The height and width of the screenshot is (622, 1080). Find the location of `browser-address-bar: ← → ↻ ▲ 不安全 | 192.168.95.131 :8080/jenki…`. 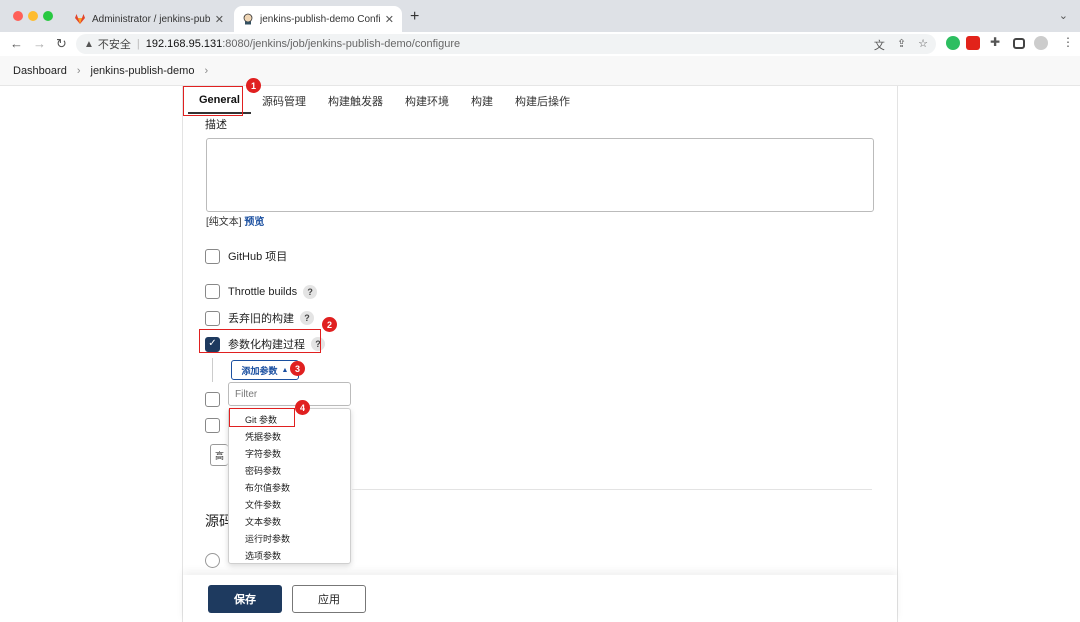

browser-address-bar: ← → ↻ ▲ 不安全 | 192.168.95.131 :8080/jenki… is located at coordinates (540, 44).